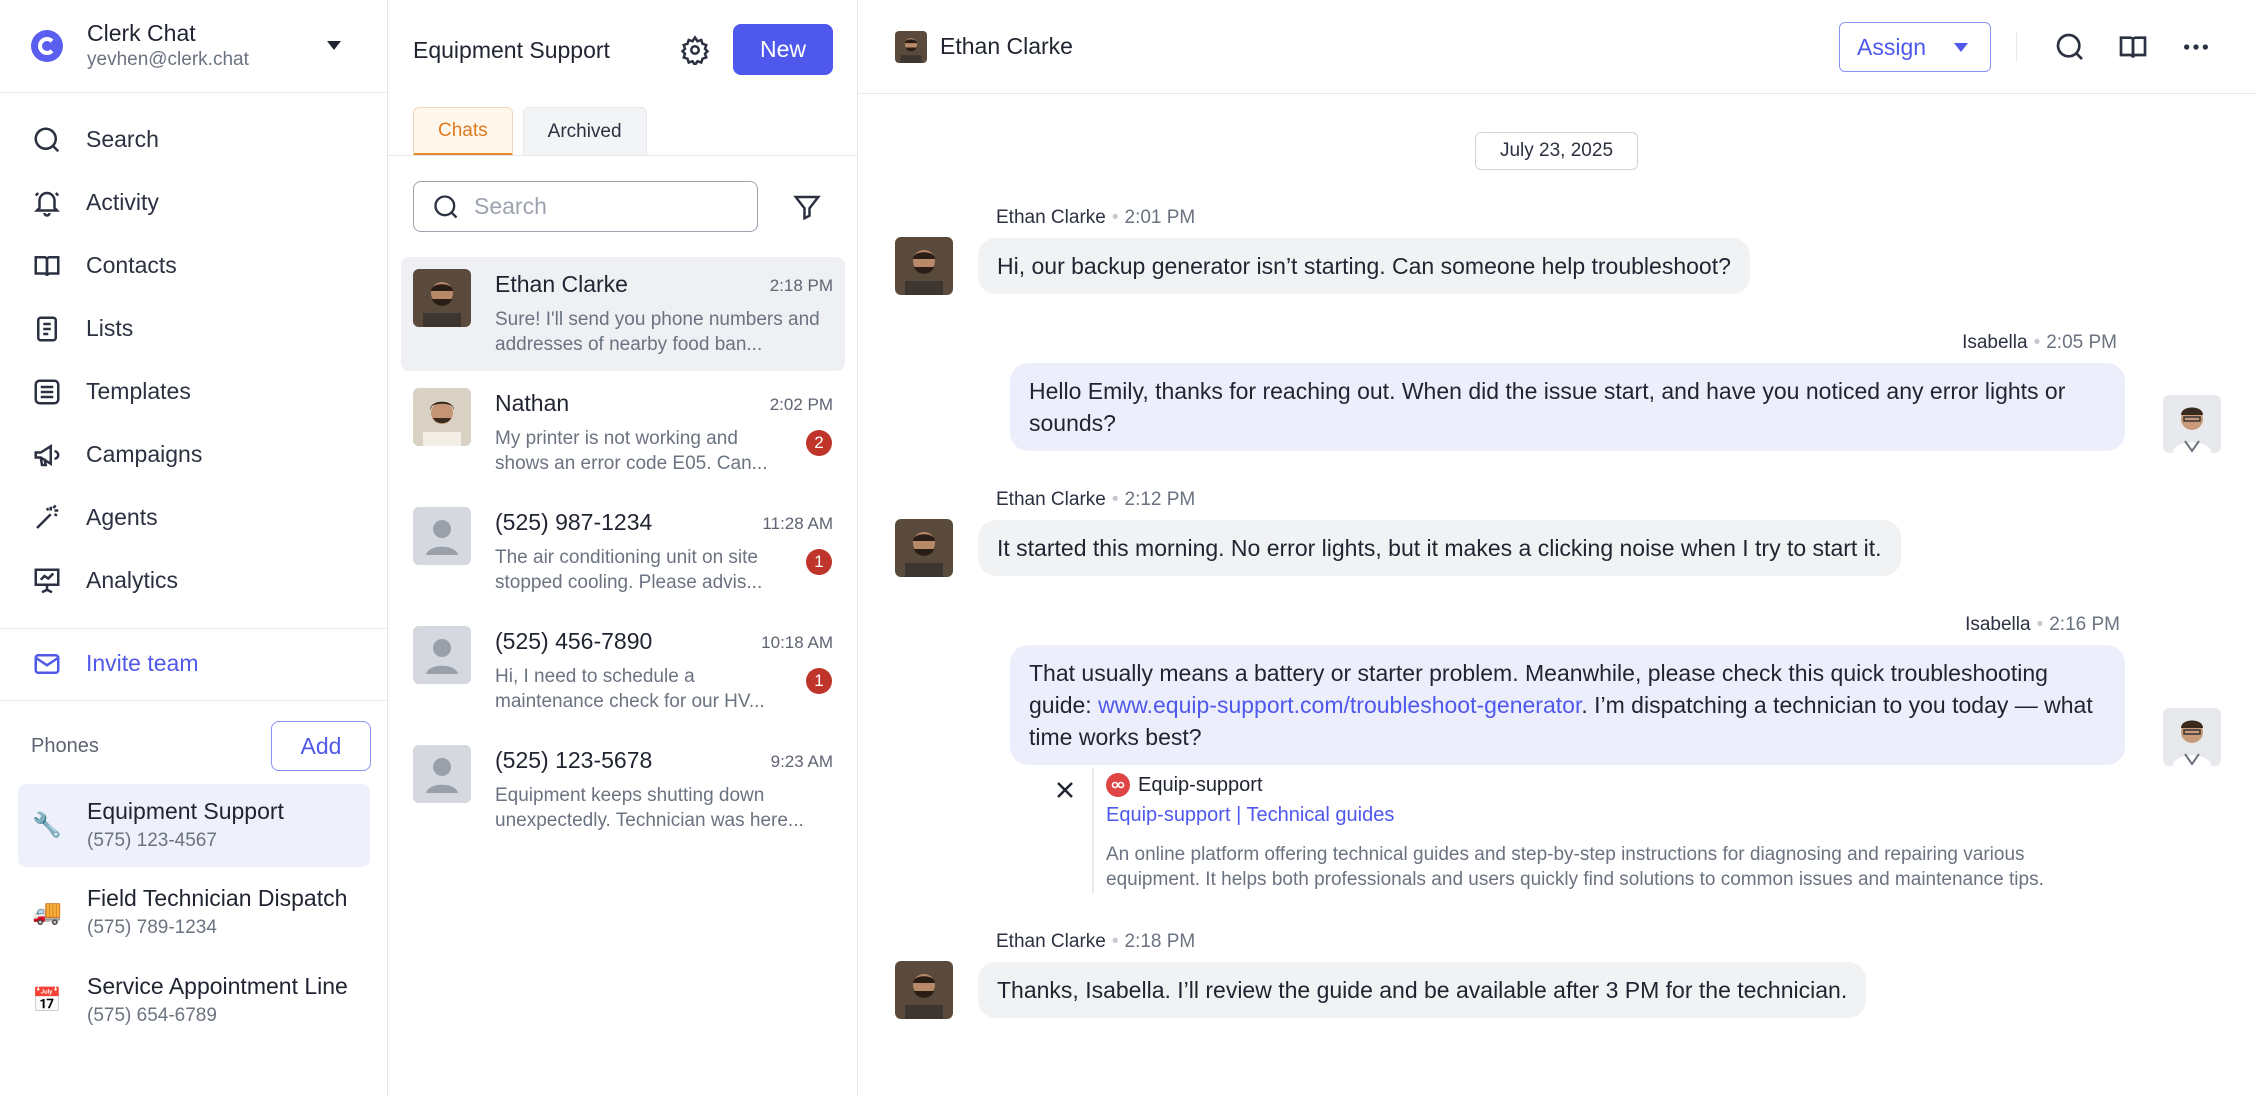 The height and width of the screenshot is (1096, 2256). I want to click on chat-header: Ethan Clarke Assign, so click(1557, 47).